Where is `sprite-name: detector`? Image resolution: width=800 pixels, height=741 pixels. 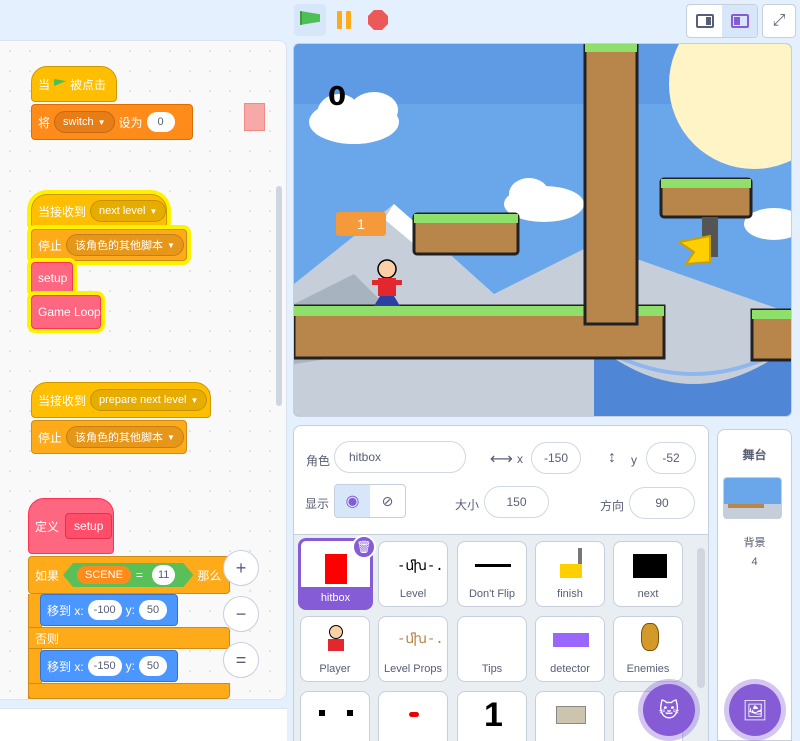 sprite-name: detector is located at coordinates (570, 669).